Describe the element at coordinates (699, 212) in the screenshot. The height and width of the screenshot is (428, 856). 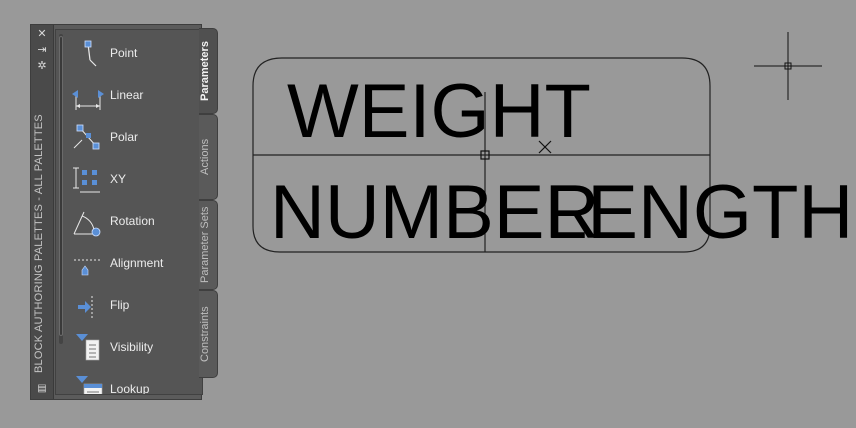
I see `attribute-text-length: LENGTH` at that location.